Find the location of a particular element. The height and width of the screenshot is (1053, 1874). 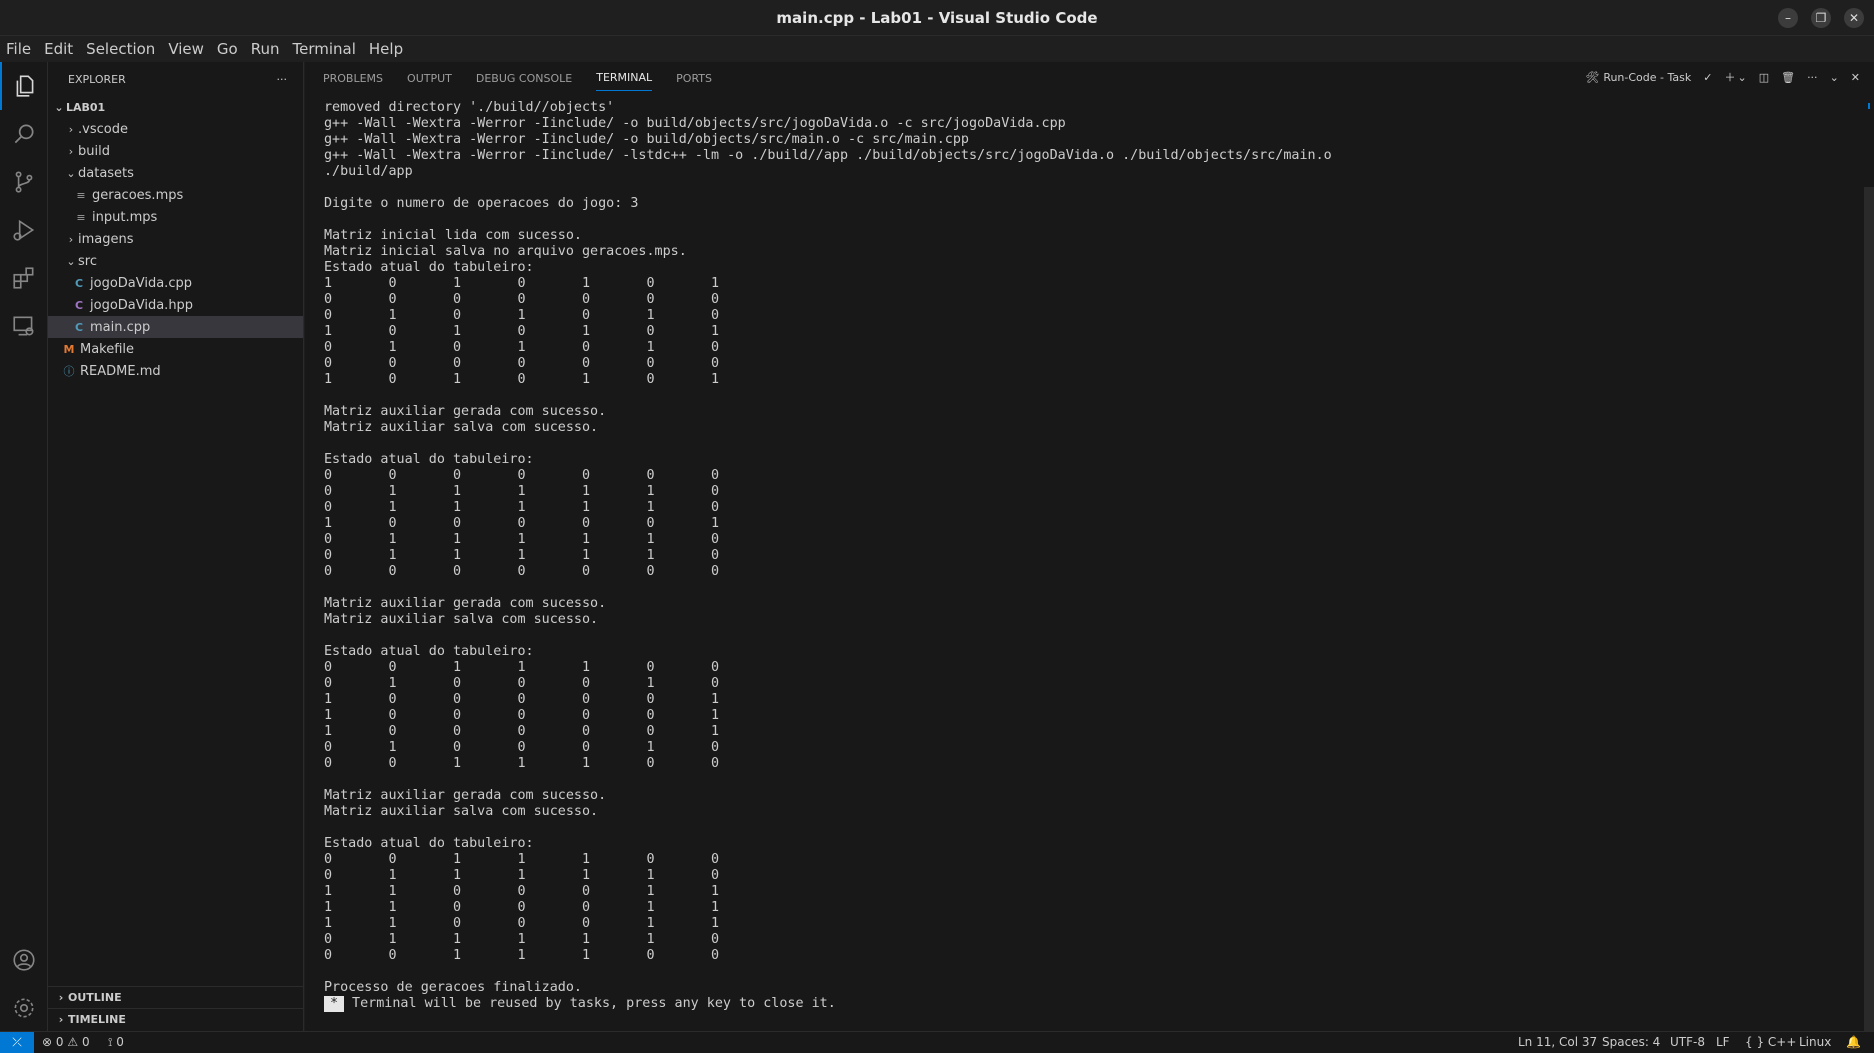

explorer-icon is located at coordinates (24, 86).